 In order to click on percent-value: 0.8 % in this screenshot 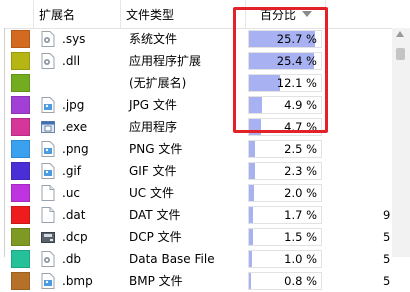, I will do `click(300, 281)`.